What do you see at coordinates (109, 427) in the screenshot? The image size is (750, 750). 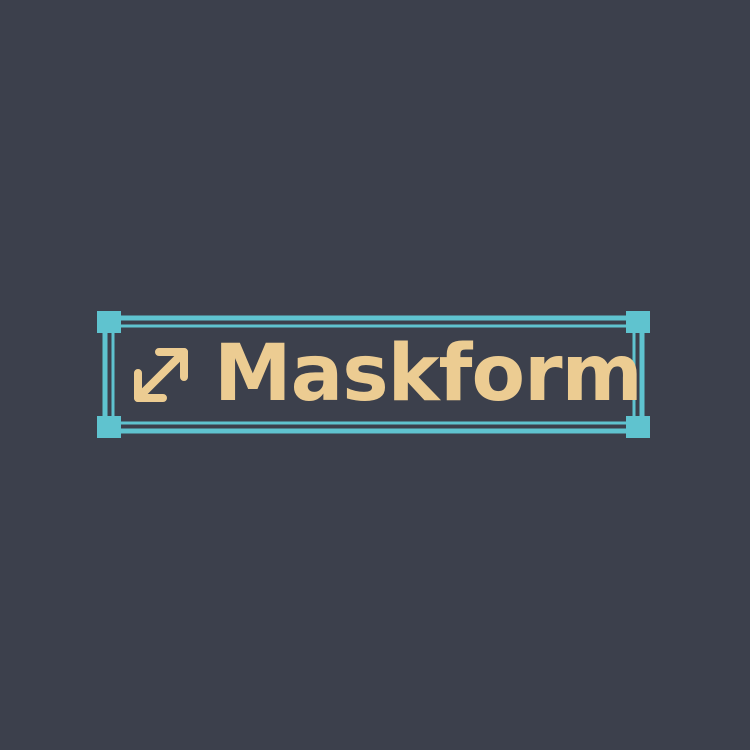 I see `frame-handle-bottom-left` at bounding box center [109, 427].